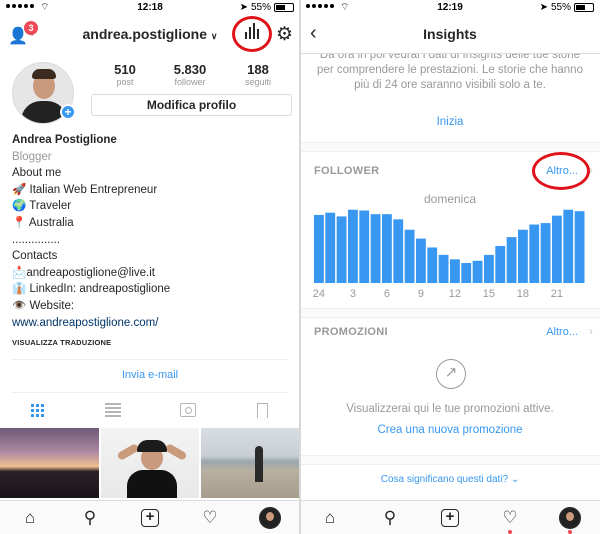  I want to click on edit-profile-button: Modifica profilo, so click(191, 105).